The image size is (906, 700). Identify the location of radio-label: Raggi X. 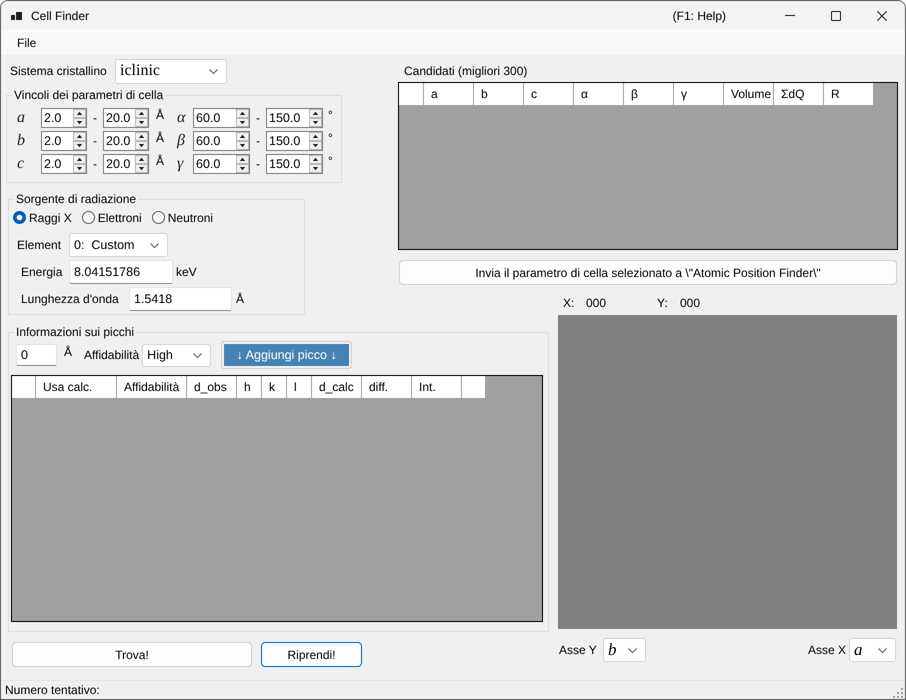
(50, 217).